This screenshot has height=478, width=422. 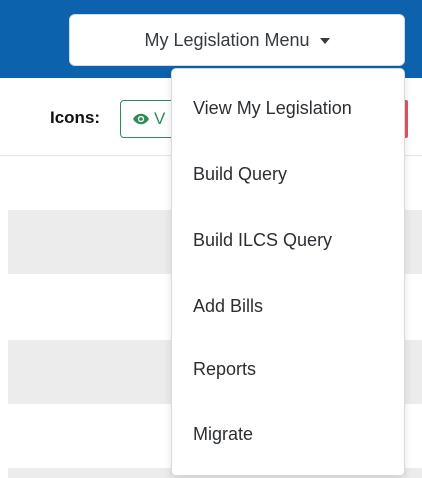 I want to click on my-legislation-menu-button: My Legislation Menu, so click(x=237, y=40).